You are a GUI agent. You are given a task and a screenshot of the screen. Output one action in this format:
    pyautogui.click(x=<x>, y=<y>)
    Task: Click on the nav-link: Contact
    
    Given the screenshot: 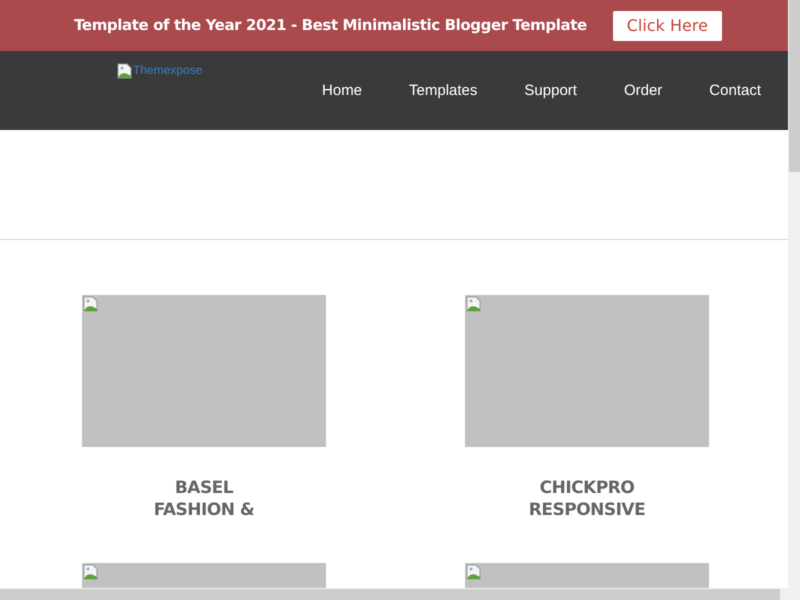 What is the action you would take?
    pyautogui.click(x=735, y=91)
    